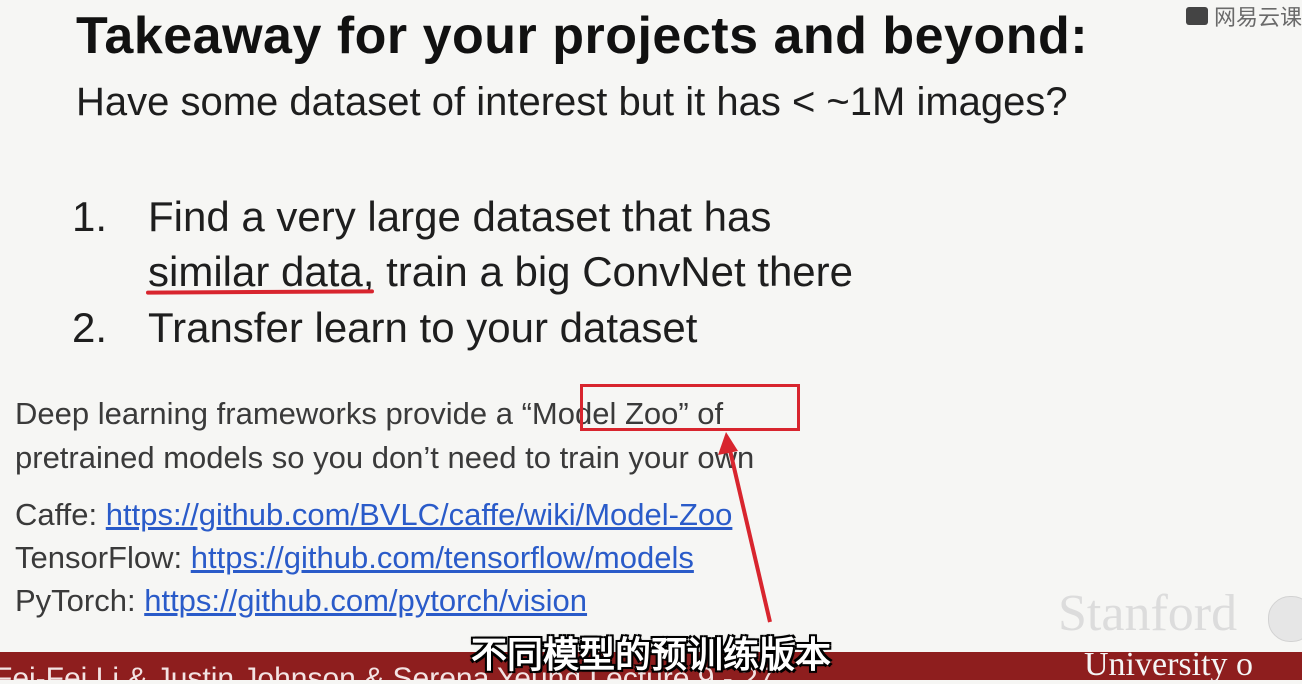 The width and height of the screenshot is (1302, 684). Describe the element at coordinates (749, 534) in the screenshot. I see `arrow-shaft` at that location.